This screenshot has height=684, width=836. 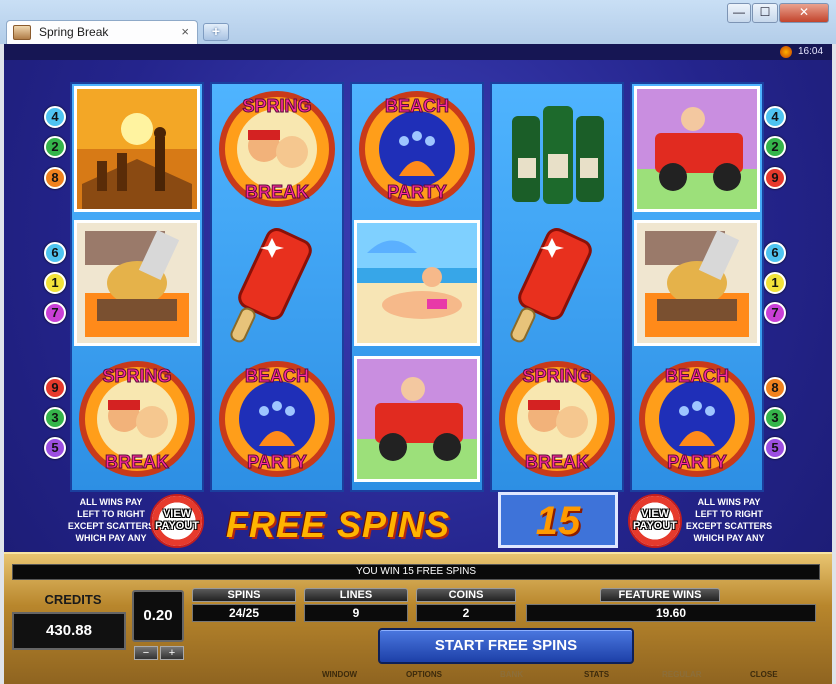 I want to click on feature-wins-label: FEATURE WINS, so click(x=660, y=595).